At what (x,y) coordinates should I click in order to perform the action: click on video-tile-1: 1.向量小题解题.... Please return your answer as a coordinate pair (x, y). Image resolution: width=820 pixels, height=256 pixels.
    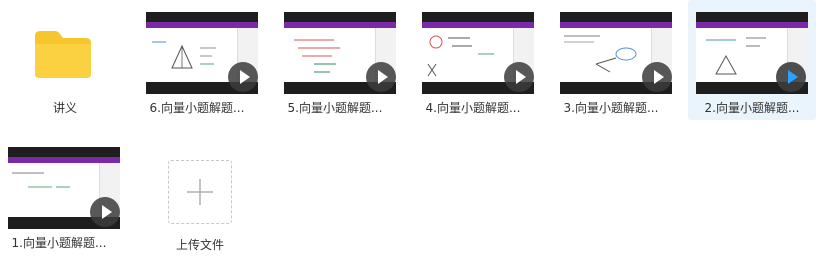
    Looking at the image, I should click on (62, 195).